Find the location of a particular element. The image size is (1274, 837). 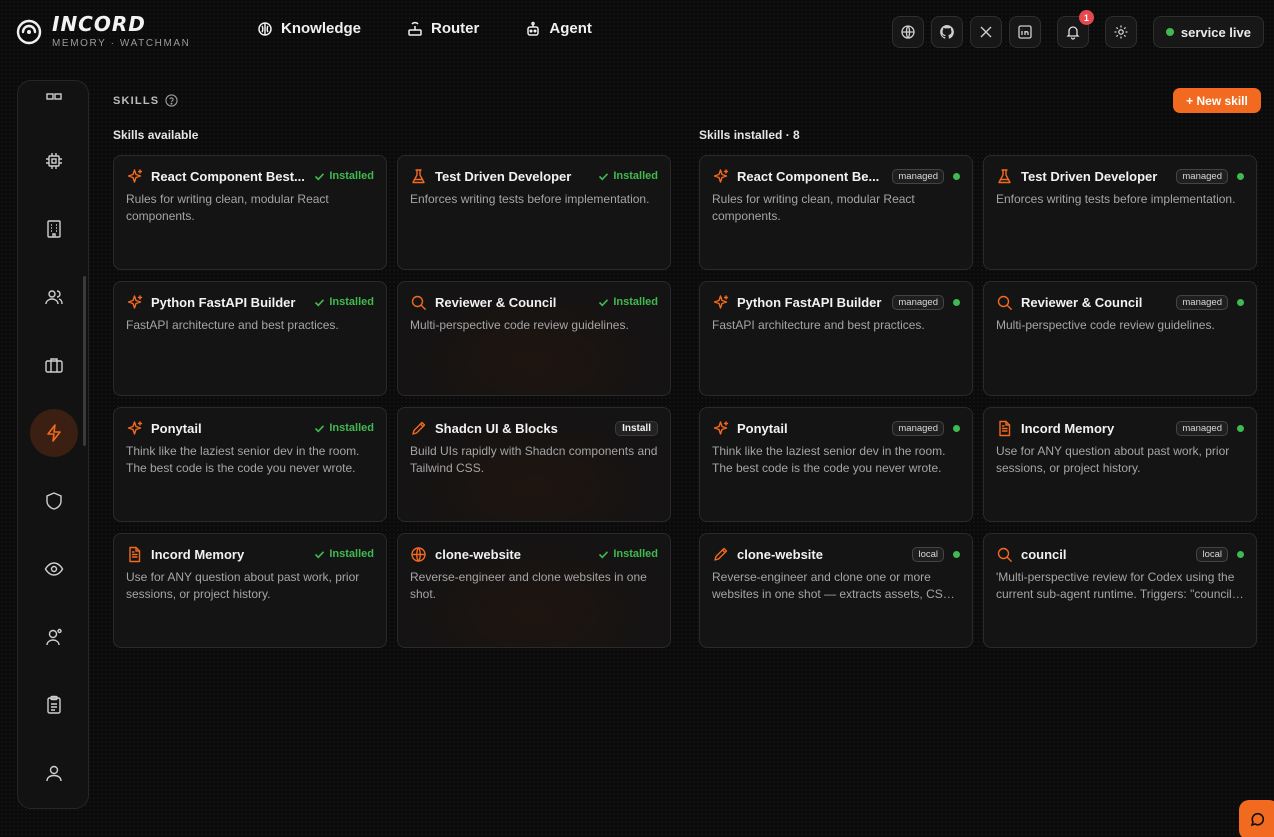

nav-router: Router is located at coordinates (443, 28).